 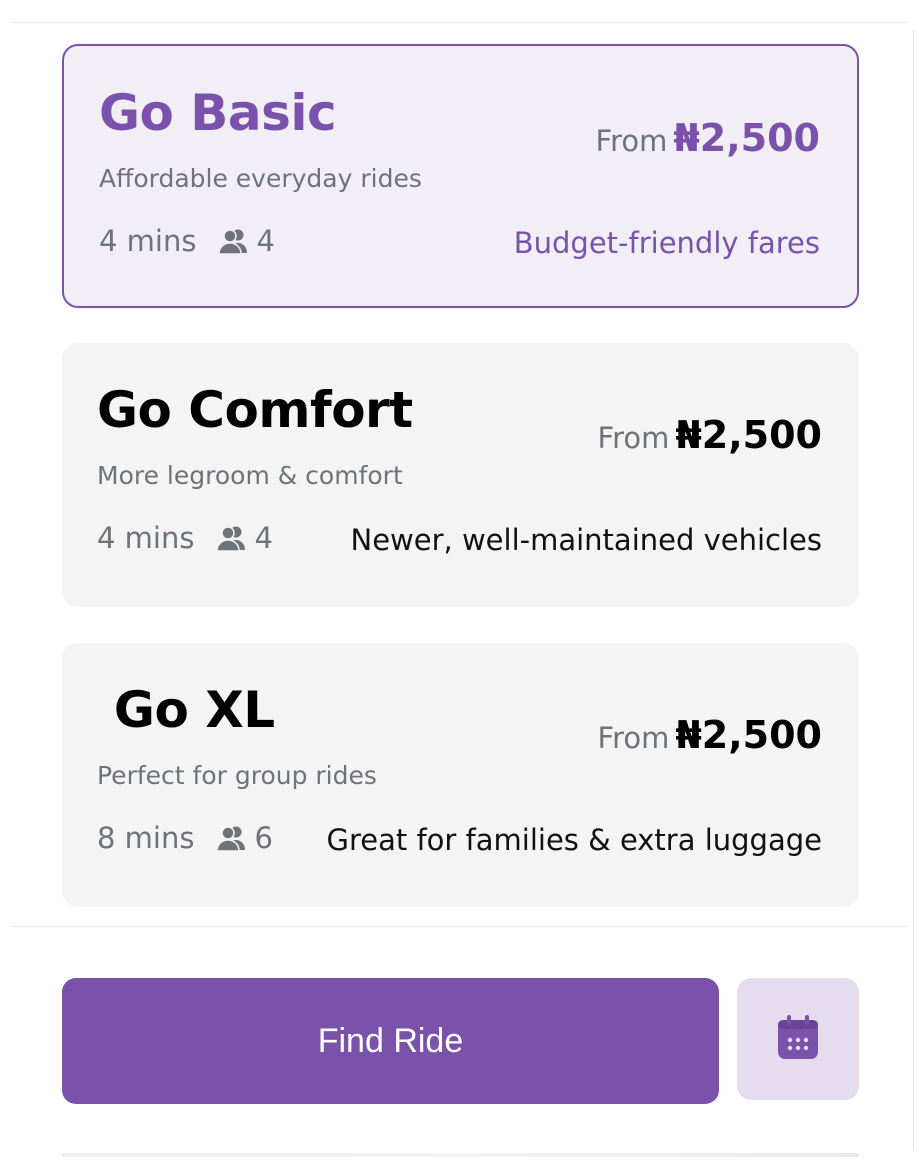 What do you see at coordinates (186, 710) in the screenshot?
I see `ride-title: Go XL` at bounding box center [186, 710].